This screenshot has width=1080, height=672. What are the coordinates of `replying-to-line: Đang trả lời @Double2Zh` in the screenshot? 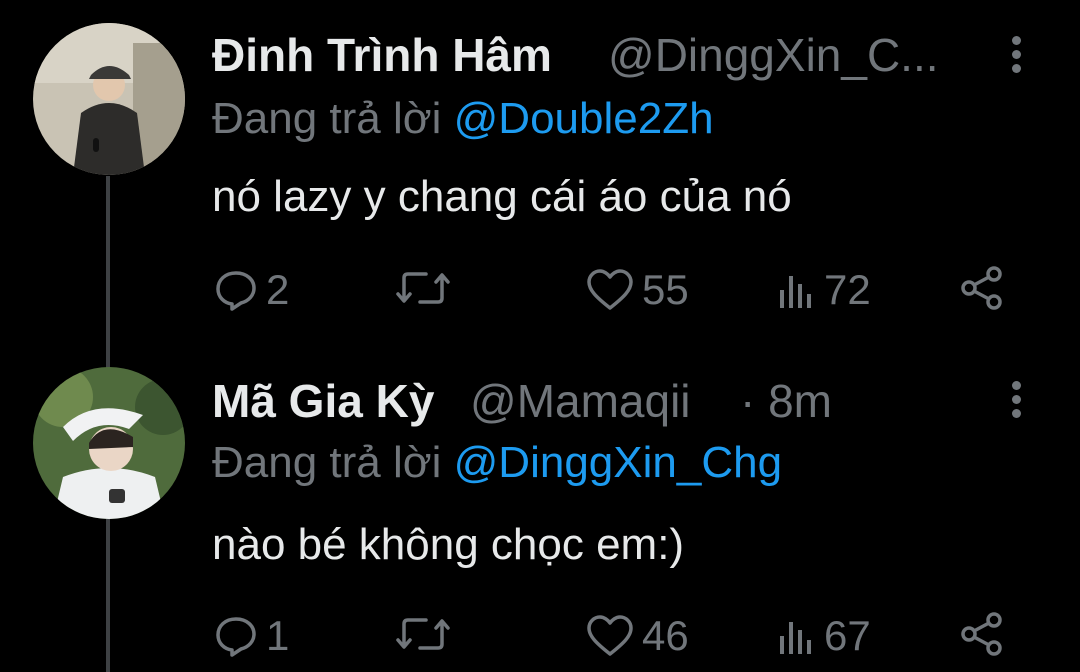 It's located at (463, 119).